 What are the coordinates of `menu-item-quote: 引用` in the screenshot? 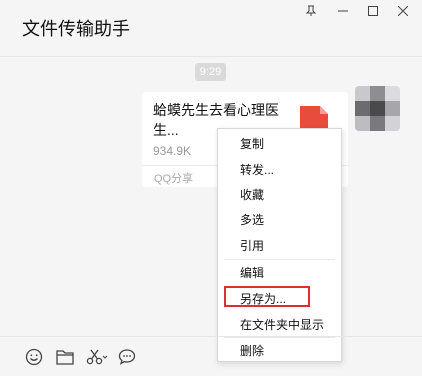 It's located at (279, 245).